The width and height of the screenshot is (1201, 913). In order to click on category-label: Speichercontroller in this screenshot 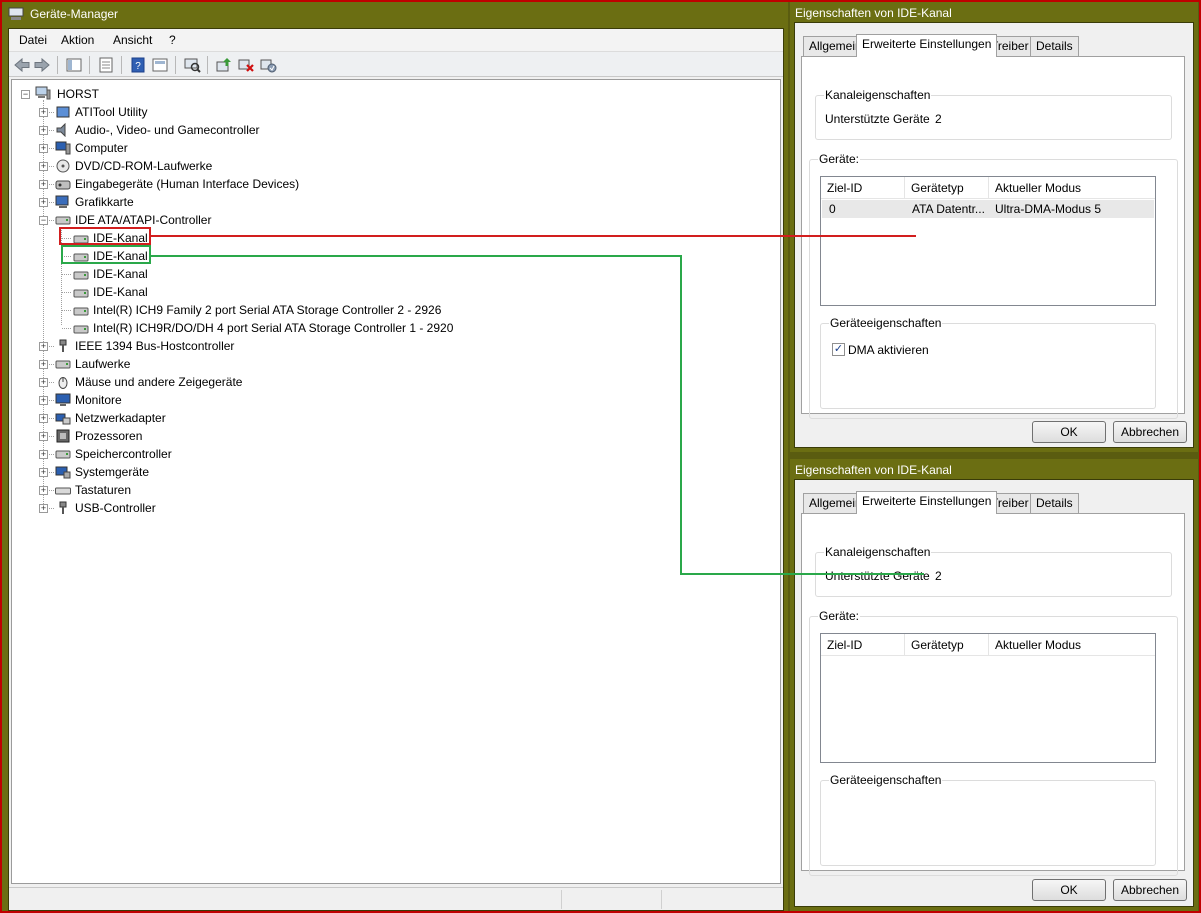, I will do `click(123, 454)`.